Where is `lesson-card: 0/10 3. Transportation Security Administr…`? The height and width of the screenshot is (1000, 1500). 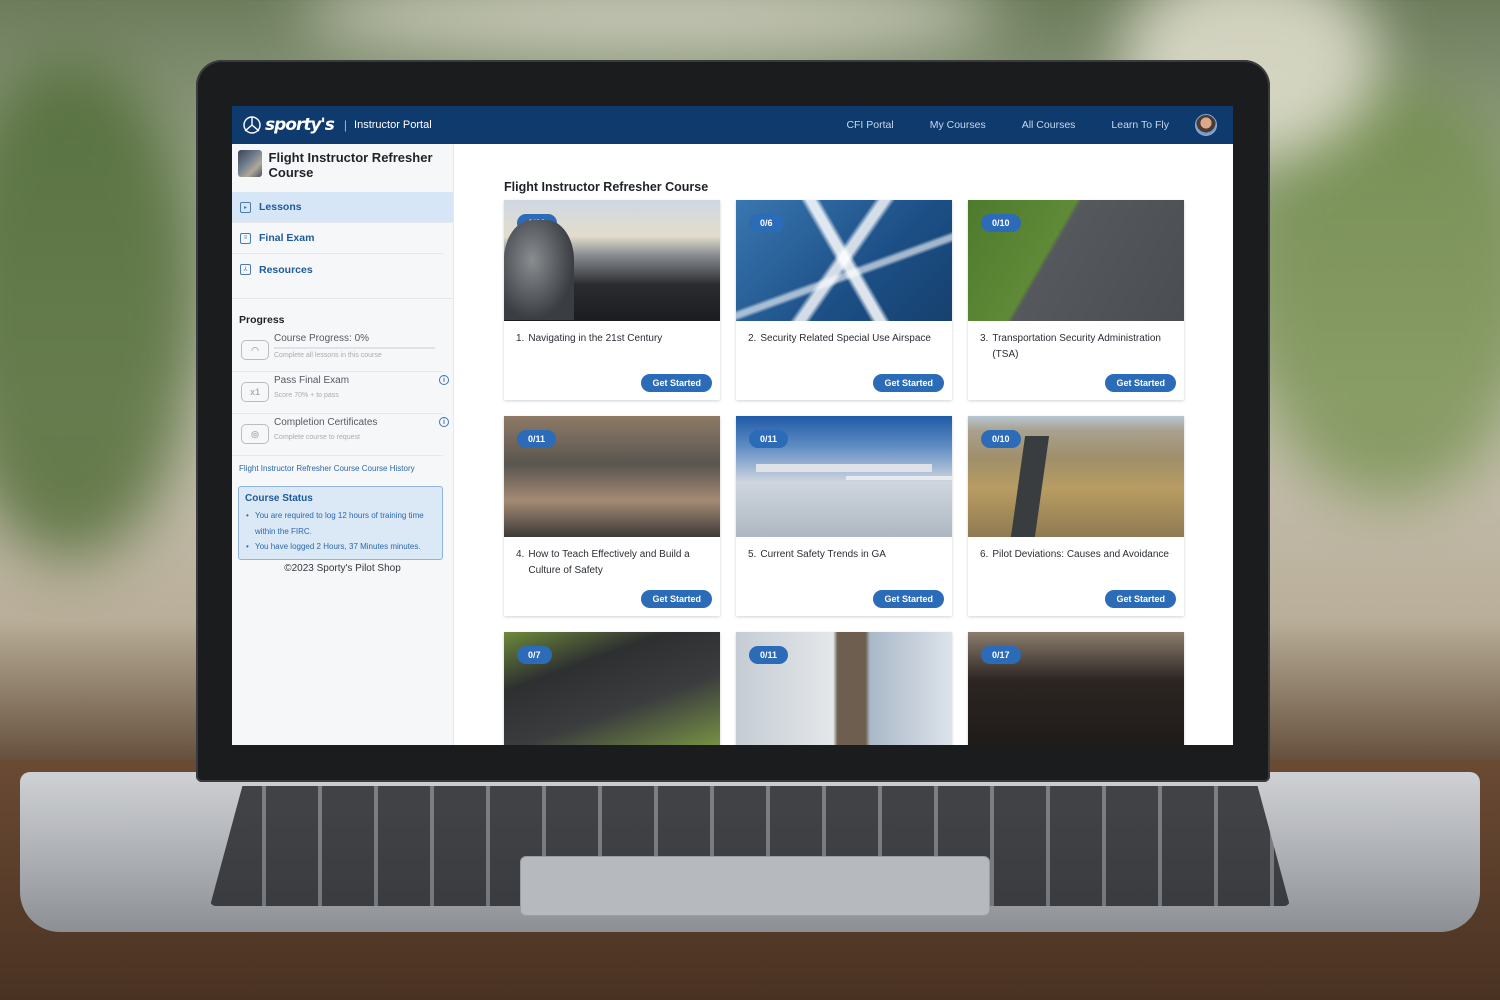
lesson-card: 0/10 3. Transportation Security Administr… is located at coordinates (1076, 300).